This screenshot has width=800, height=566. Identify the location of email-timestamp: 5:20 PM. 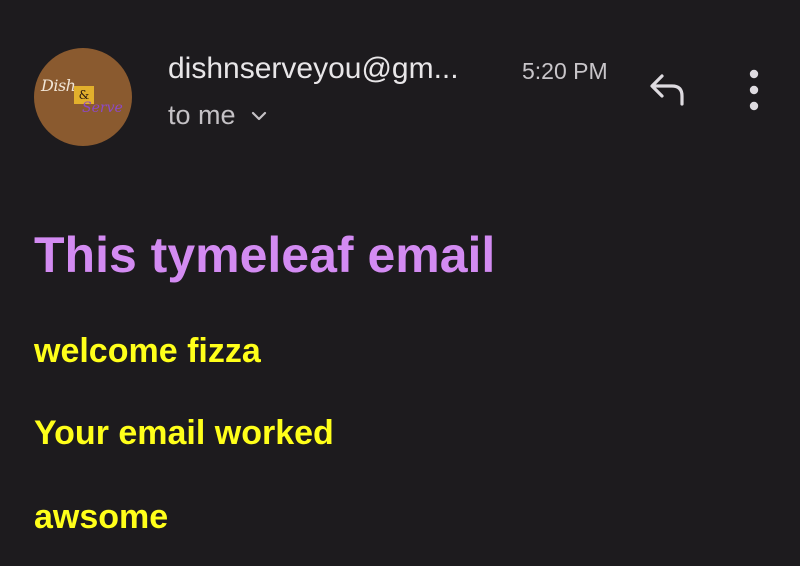
(565, 71).